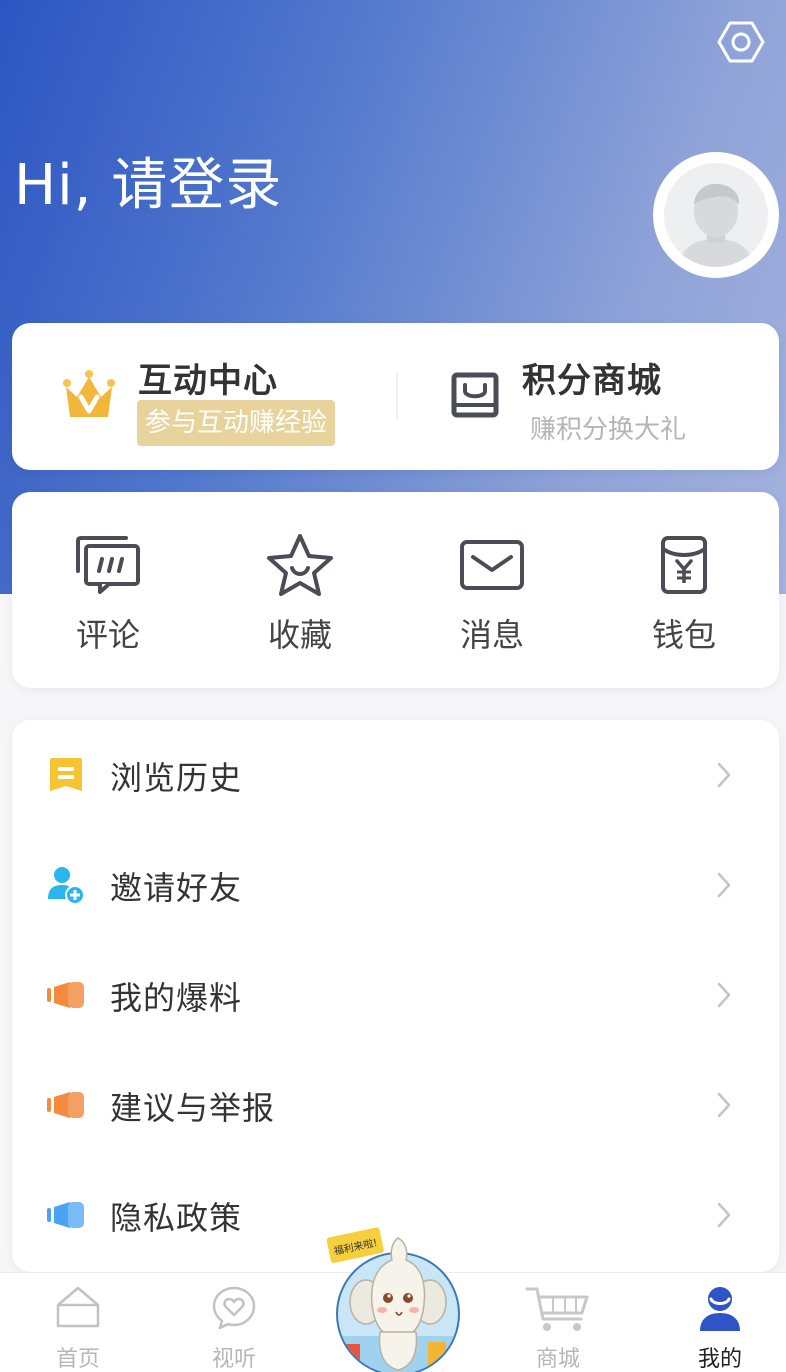  Describe the element at coordinates (108, 565) in the screenshot. I see `comment-icon` at that location.